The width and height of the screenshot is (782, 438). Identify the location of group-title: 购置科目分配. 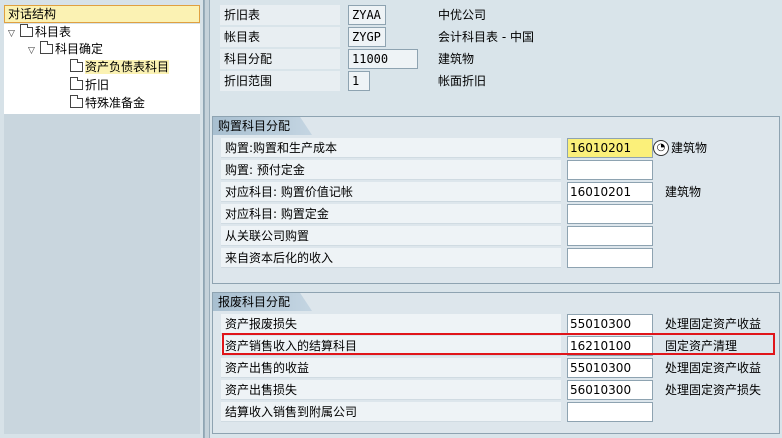
(263, 126).